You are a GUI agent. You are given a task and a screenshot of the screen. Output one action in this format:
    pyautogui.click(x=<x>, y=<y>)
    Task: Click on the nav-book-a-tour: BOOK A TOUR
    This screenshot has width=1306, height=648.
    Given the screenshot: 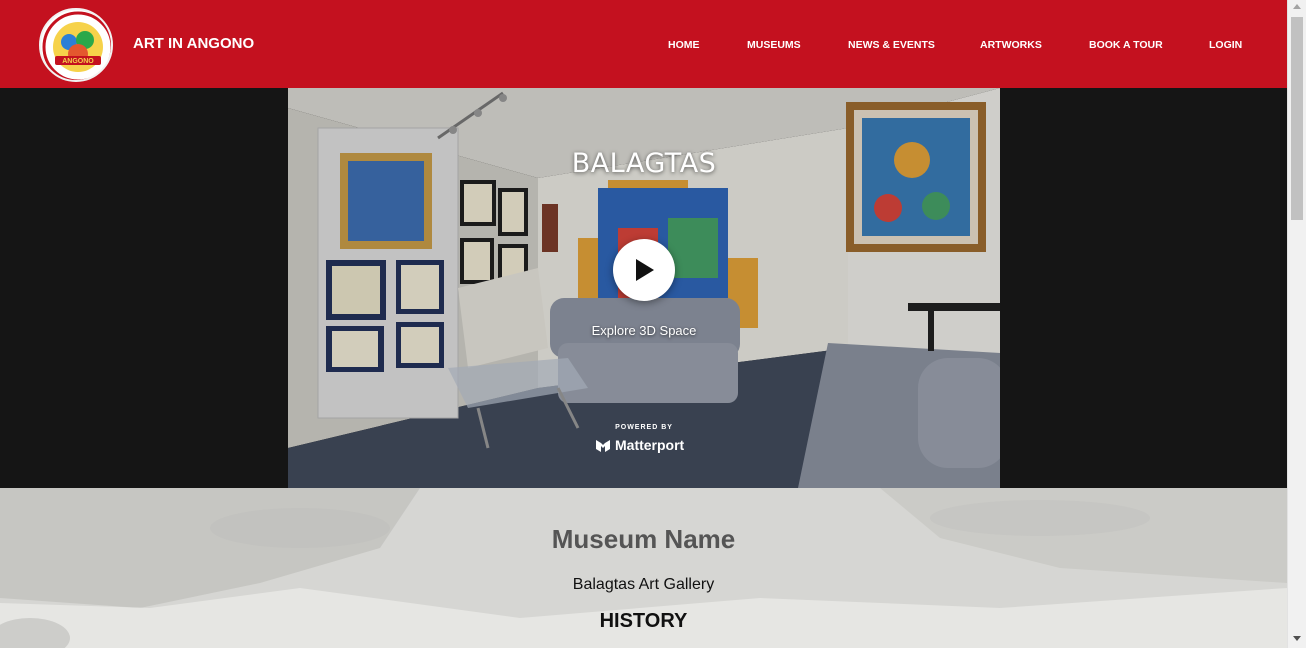 What is the action you would take?
    pyautogui.click(x=1126, y=45)
    